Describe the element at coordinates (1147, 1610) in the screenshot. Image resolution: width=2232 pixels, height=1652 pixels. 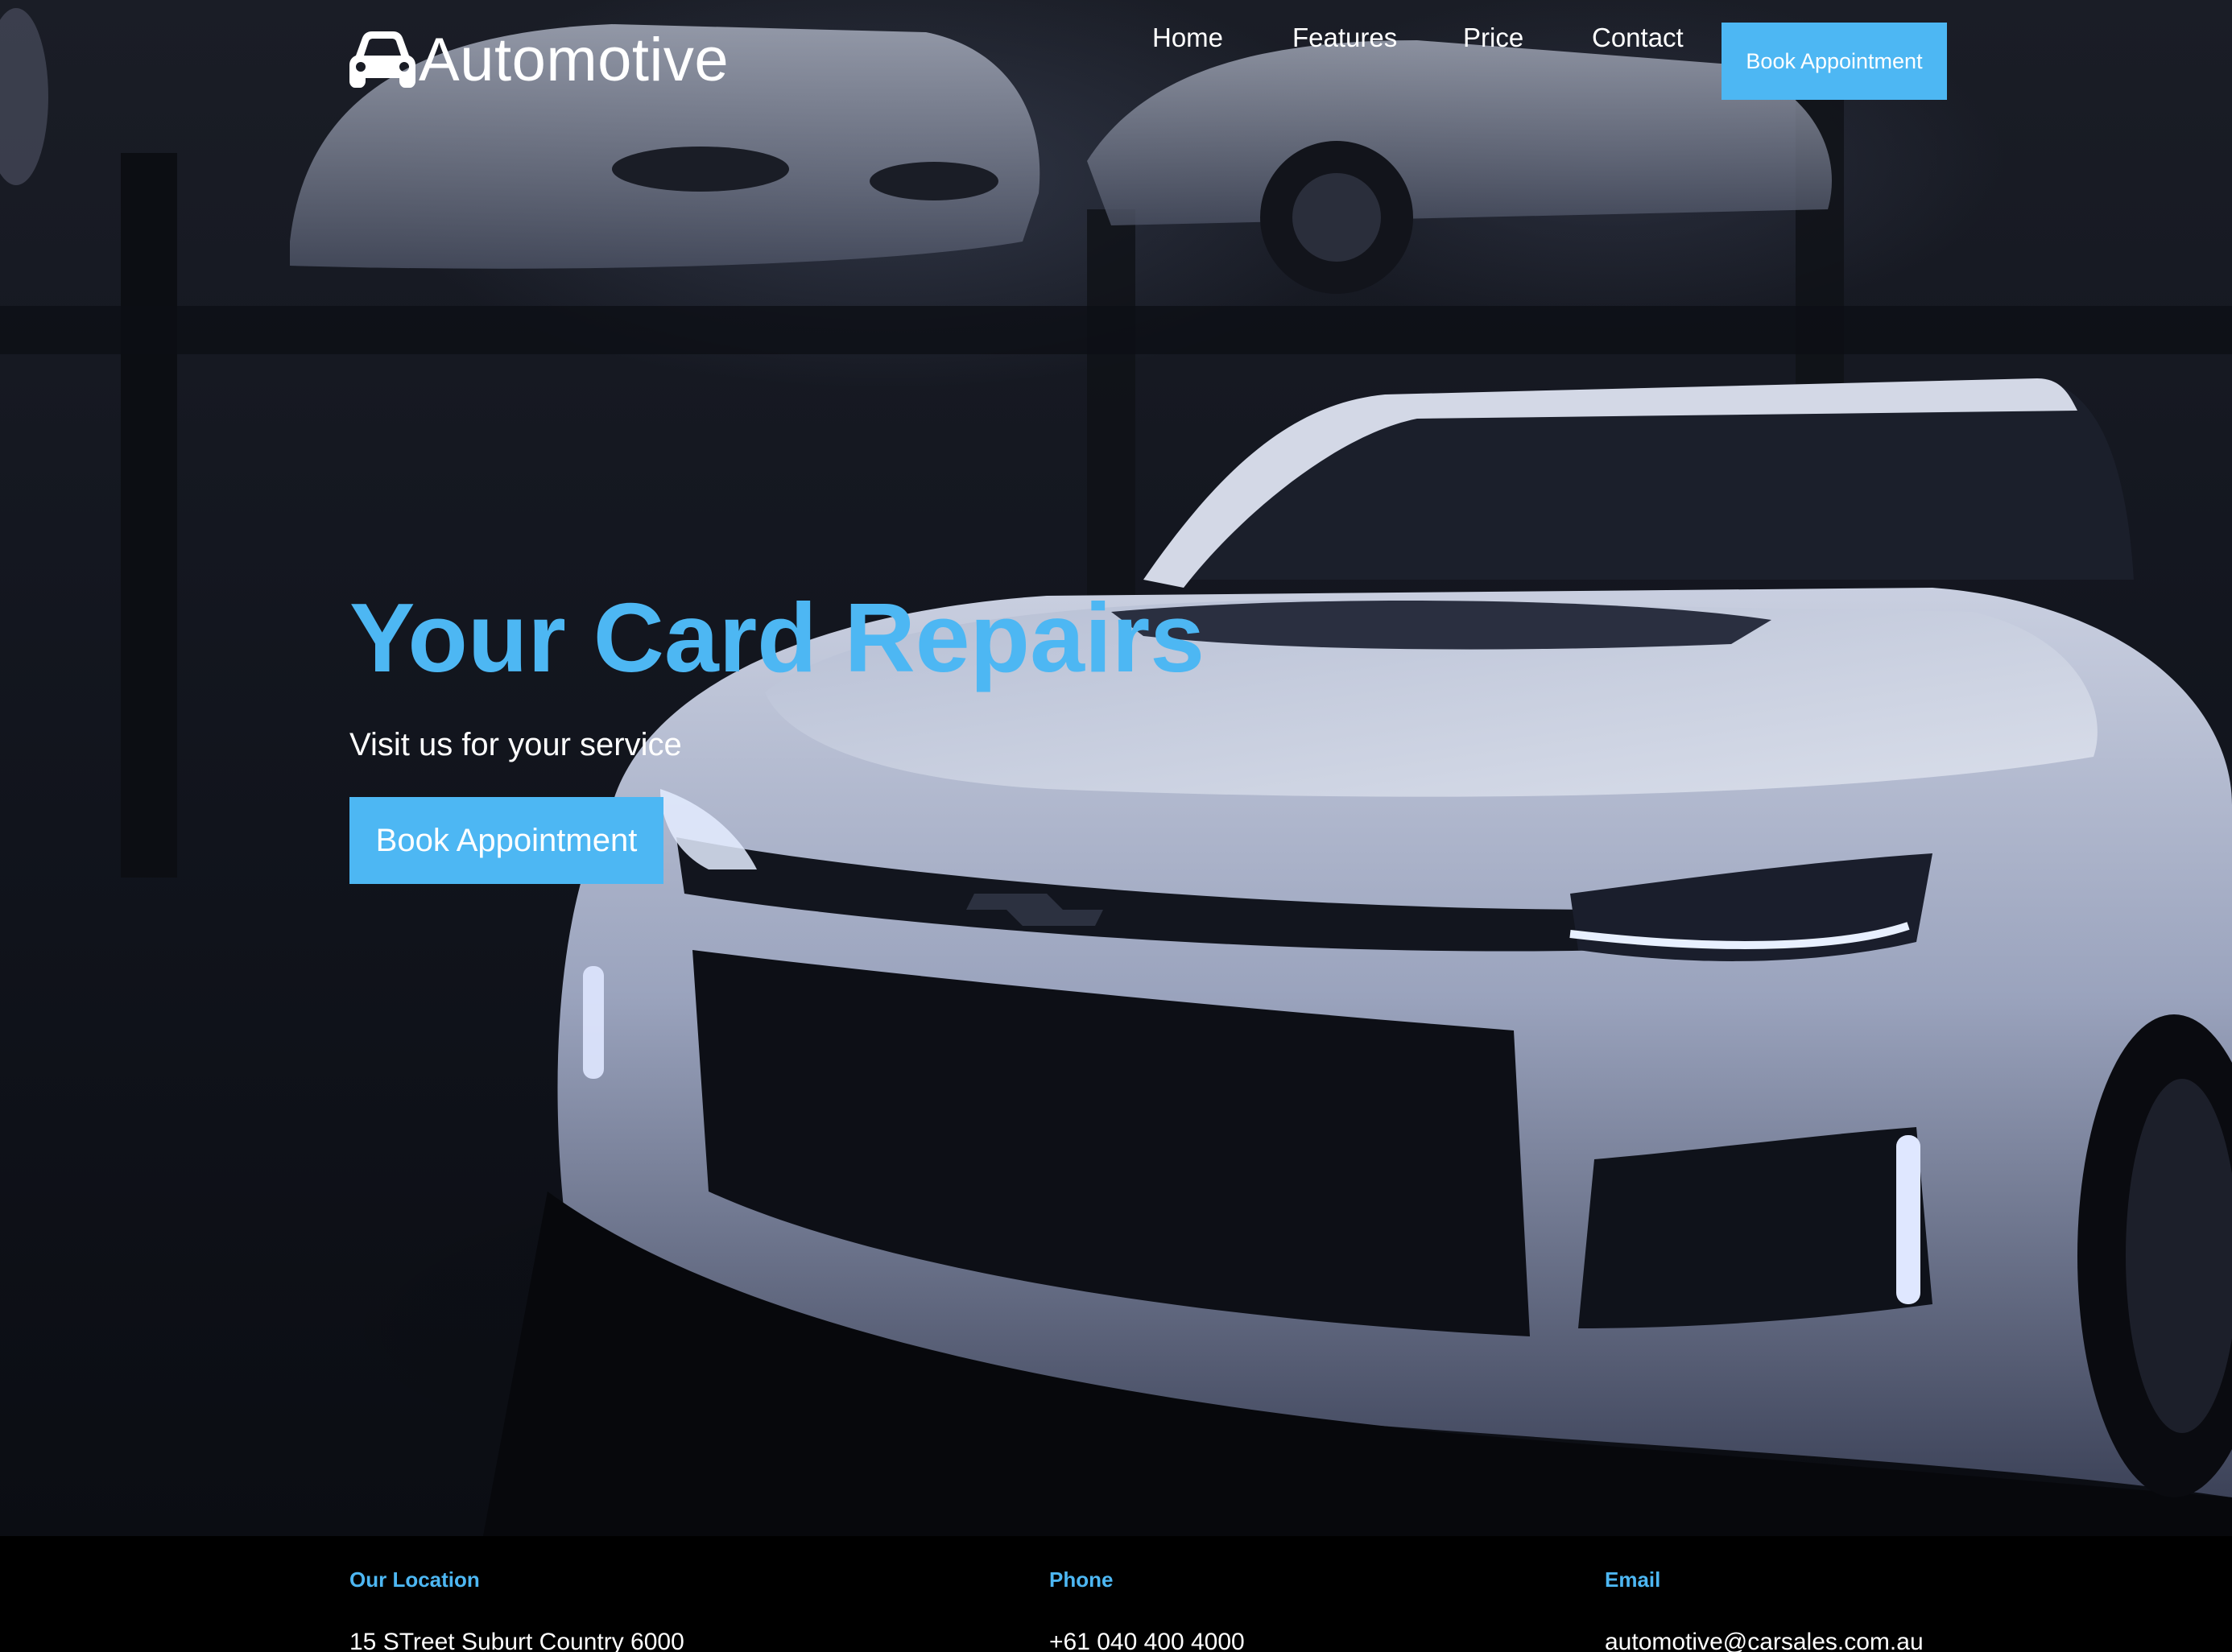
I see `phone-block: Phone +61 040 400 4000` at that location.